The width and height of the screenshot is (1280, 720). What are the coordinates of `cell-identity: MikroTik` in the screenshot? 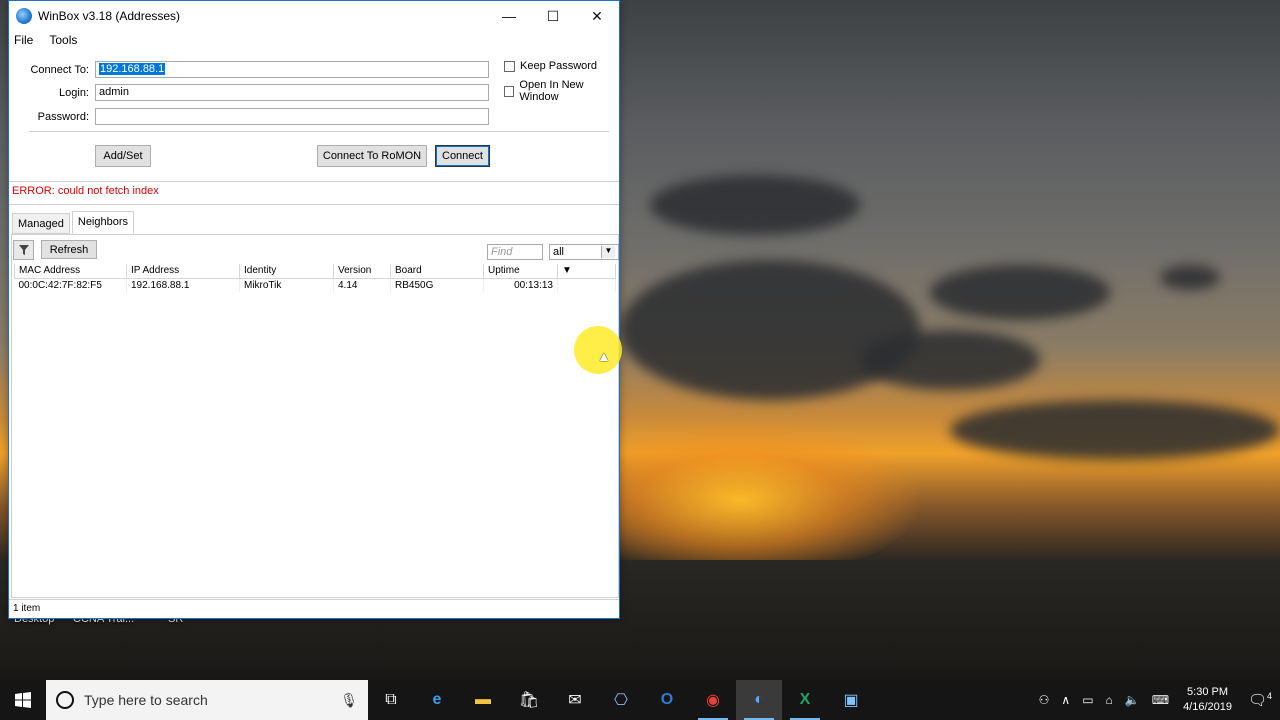 It's located at (286, 285).